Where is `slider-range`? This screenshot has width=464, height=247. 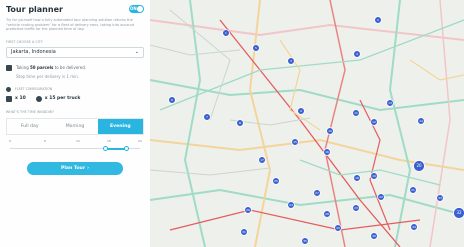
slider-range is located at coordinates (115, 148).